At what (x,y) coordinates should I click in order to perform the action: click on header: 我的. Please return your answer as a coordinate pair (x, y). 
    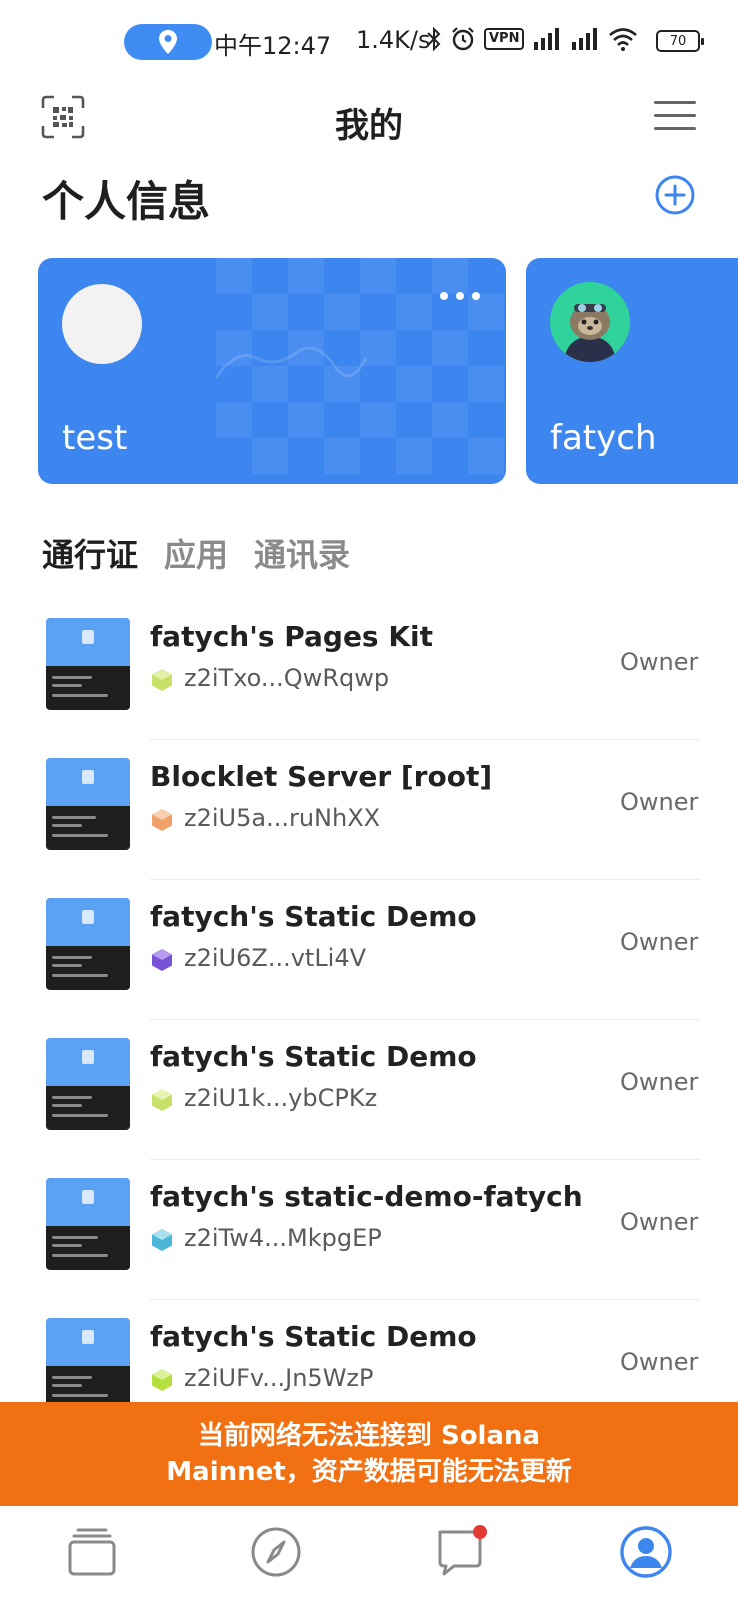
    Looking at the image, I should click on (369, 119).